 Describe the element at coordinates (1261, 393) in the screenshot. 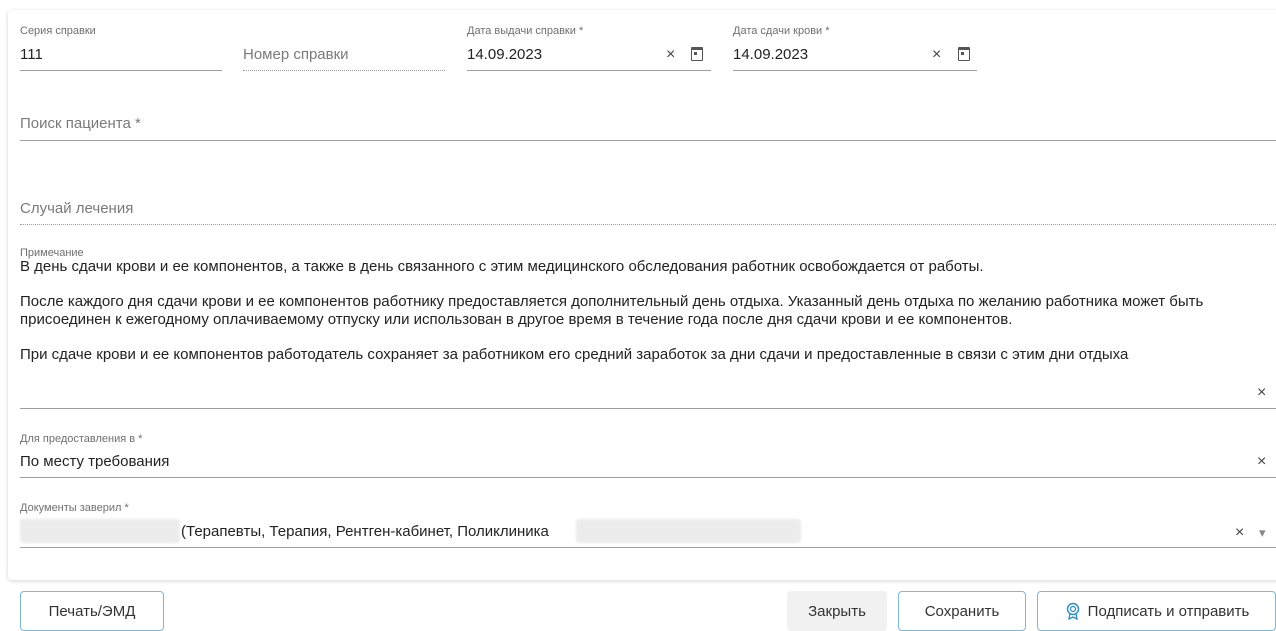

I see `note-clear-icon: ×` at that location.